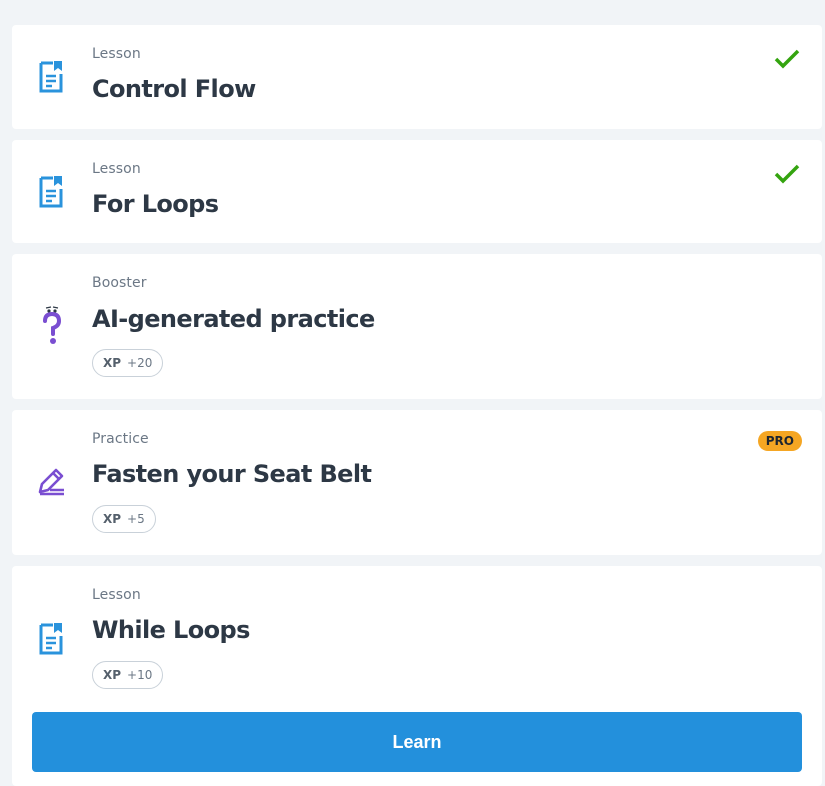  Describe the element at coordinates (233, 319) in the screenshot. I see `card-title: AI-generated practice` at that location.